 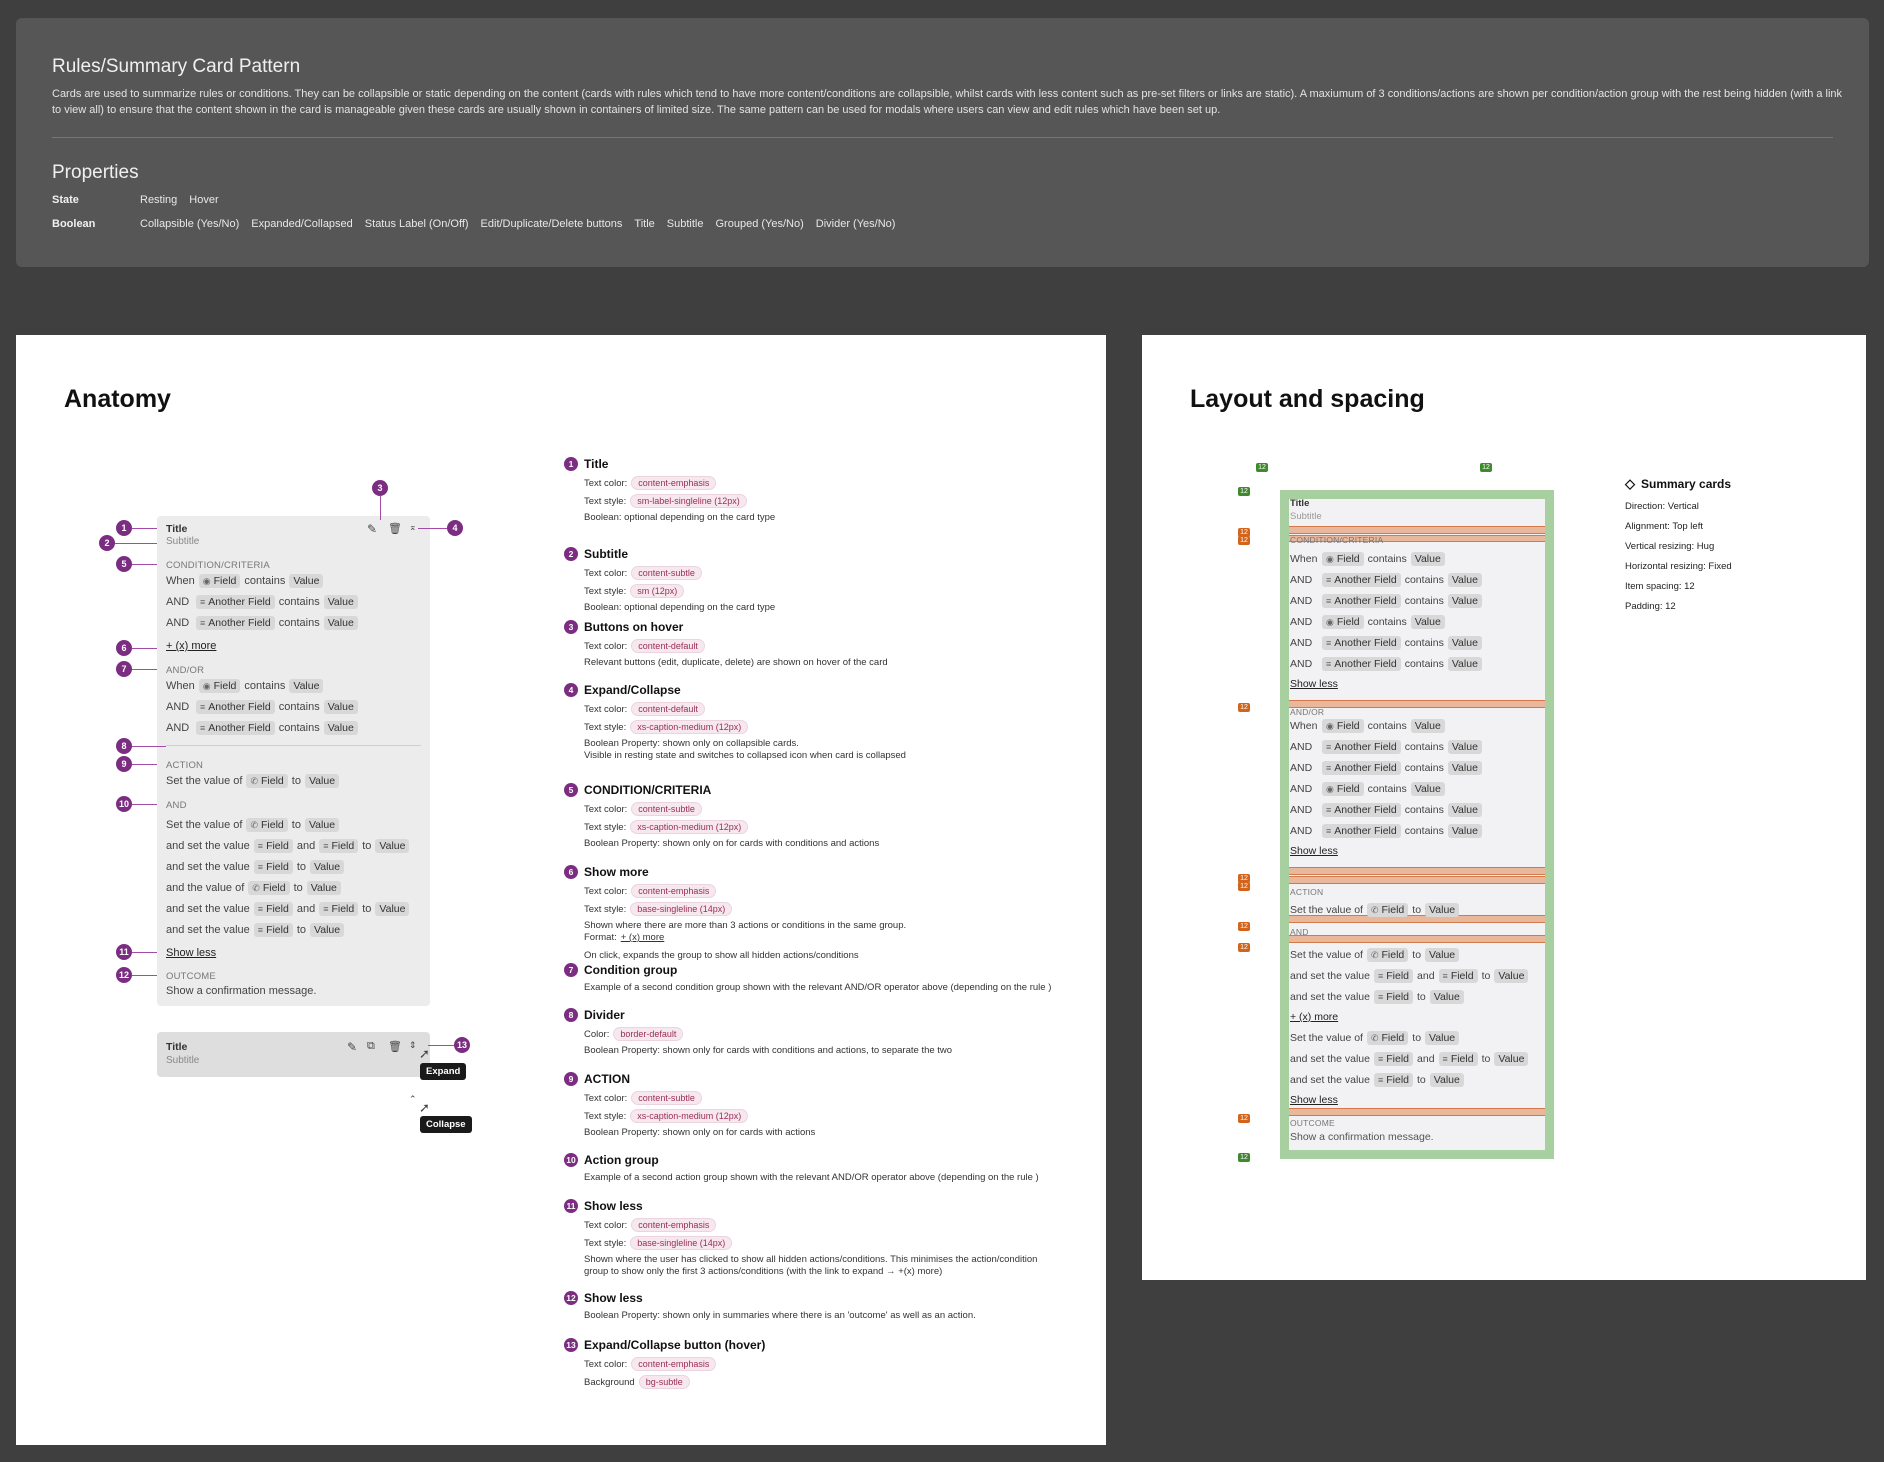 I want to click on expand-icon: ⇕, so click(x=413, y=1045).